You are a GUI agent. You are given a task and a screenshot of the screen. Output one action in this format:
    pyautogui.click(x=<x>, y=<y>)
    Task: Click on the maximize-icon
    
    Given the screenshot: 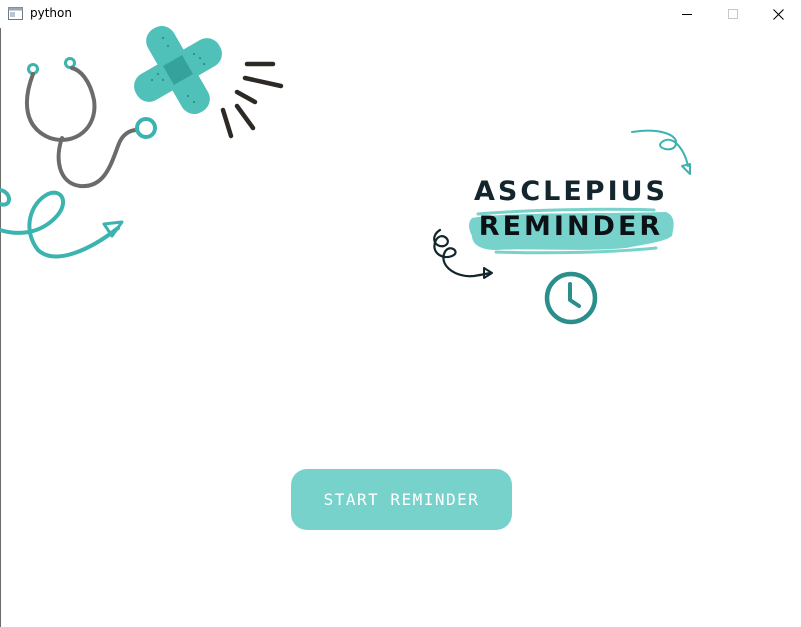 What is the action you would take?
    pyautogui.click(x=733, y=14)
    